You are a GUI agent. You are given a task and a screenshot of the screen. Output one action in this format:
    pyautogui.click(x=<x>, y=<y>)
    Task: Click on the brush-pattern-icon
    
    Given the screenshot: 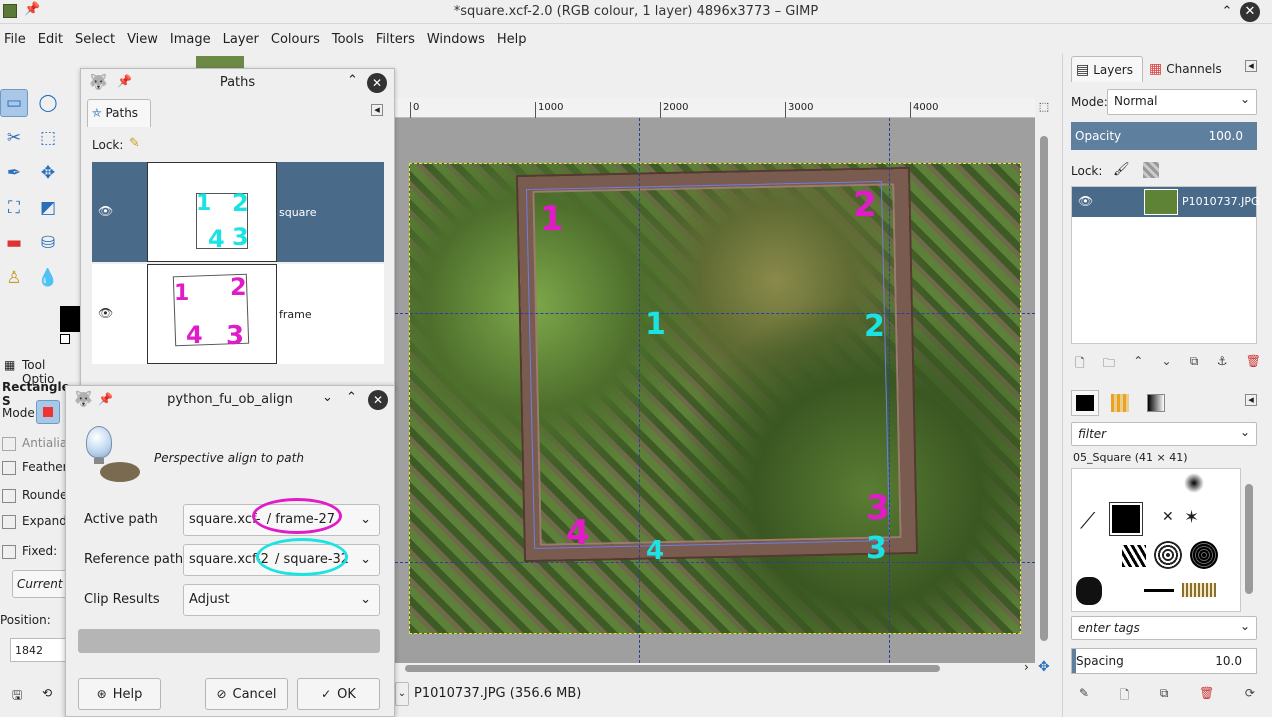 What is the action you would take?
    pyautogui.click(x=1199, y=590)
    